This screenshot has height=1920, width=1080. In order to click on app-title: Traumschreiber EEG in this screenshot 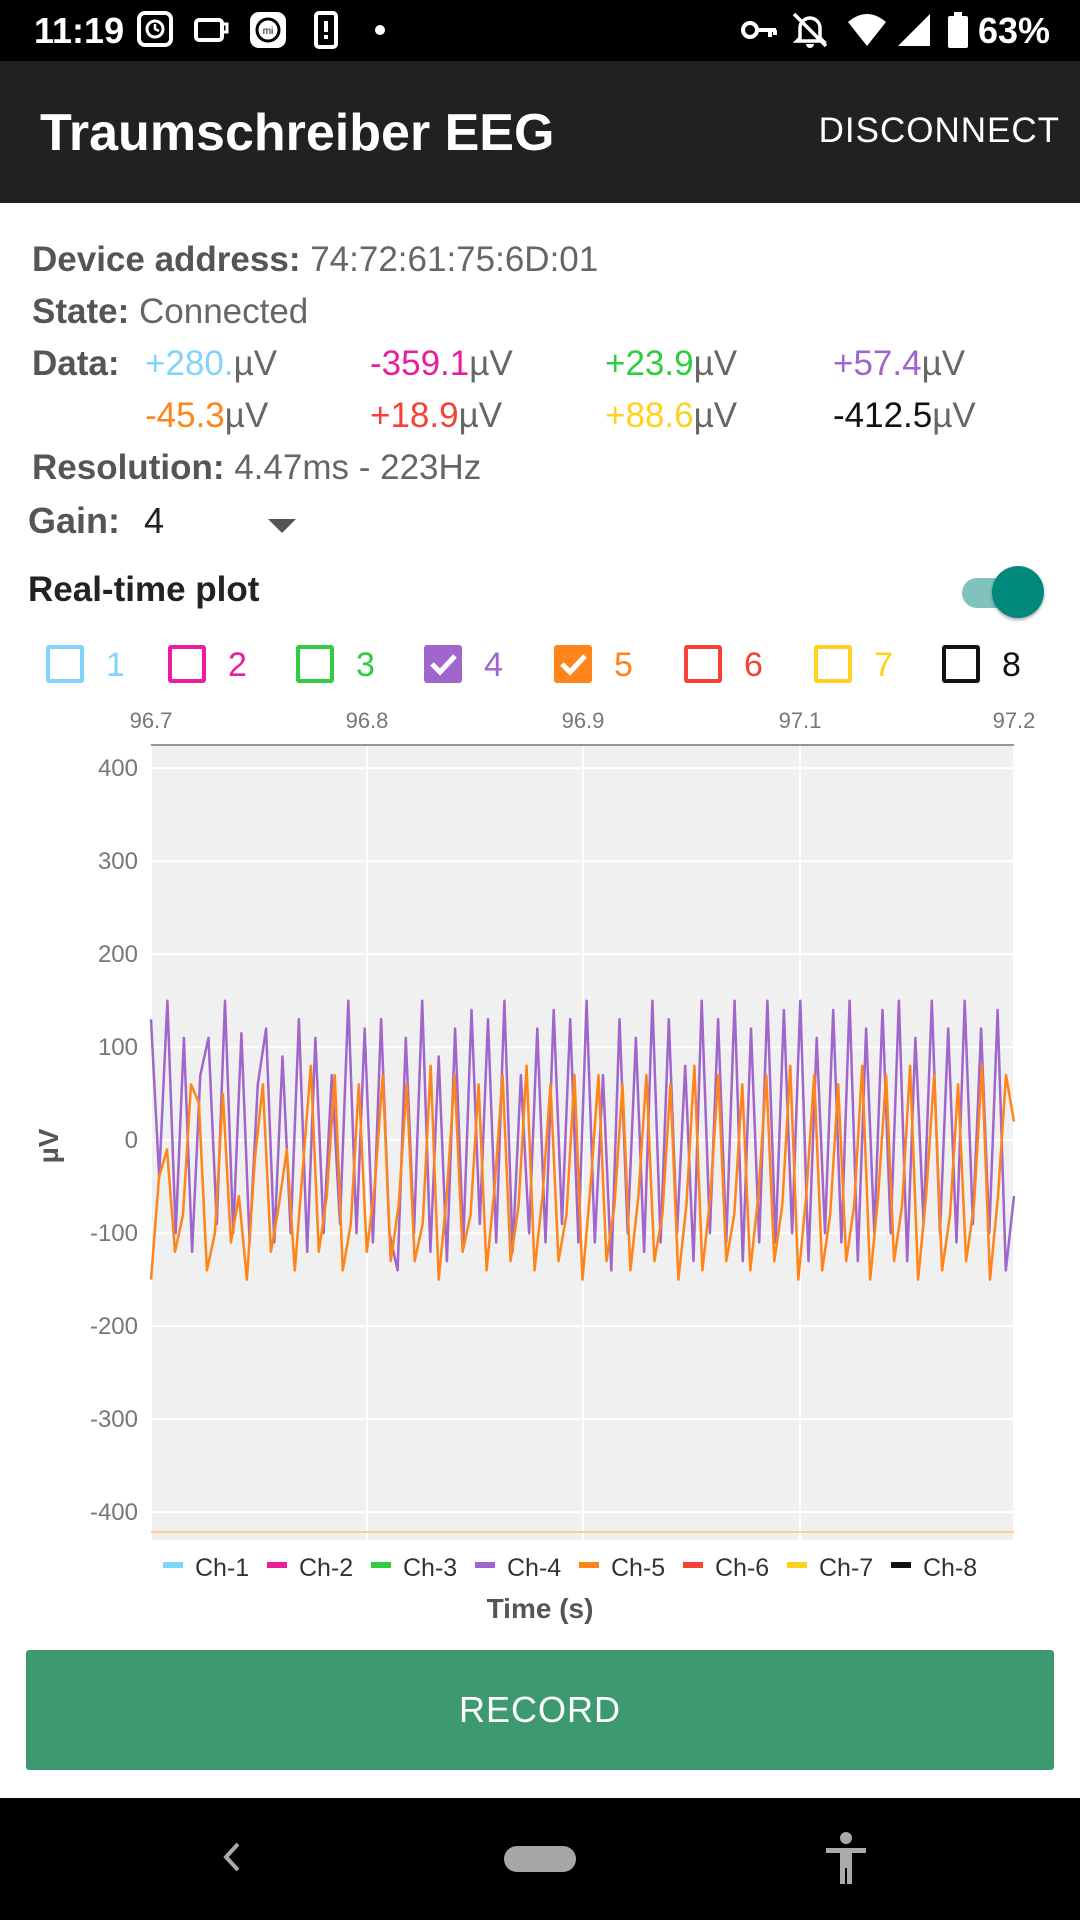, I will do `click(297, 133)`.